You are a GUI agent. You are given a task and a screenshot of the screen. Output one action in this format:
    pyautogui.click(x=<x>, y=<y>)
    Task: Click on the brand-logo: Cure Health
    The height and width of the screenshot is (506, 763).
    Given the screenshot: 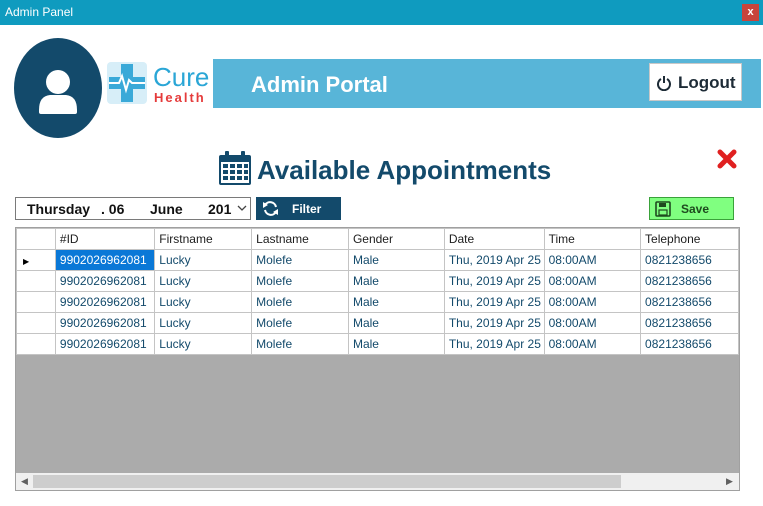 What is the action you would take?
    pyautogui.click(x=159, y=83)
    